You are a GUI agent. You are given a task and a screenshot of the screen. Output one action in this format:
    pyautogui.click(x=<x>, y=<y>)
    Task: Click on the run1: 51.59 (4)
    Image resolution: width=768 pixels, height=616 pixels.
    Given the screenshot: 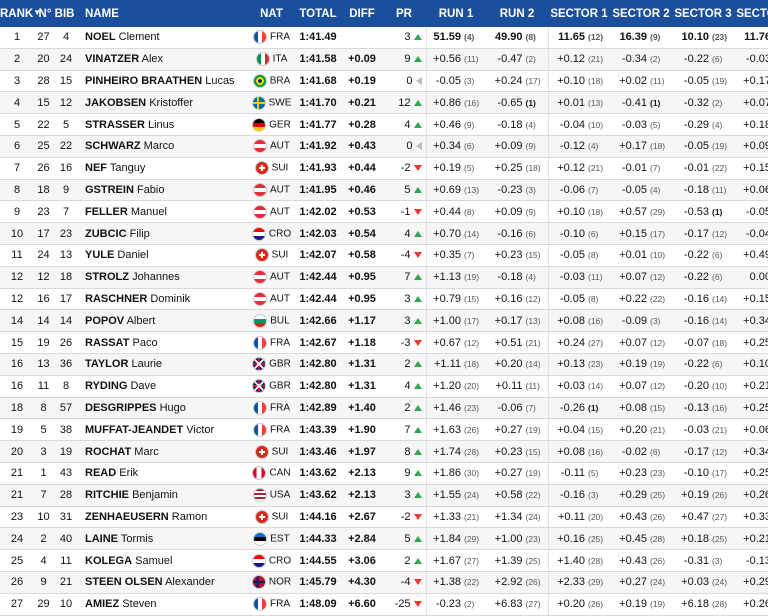 What is the action you would take?
    pyautogui.click(x=455, y=38)
    